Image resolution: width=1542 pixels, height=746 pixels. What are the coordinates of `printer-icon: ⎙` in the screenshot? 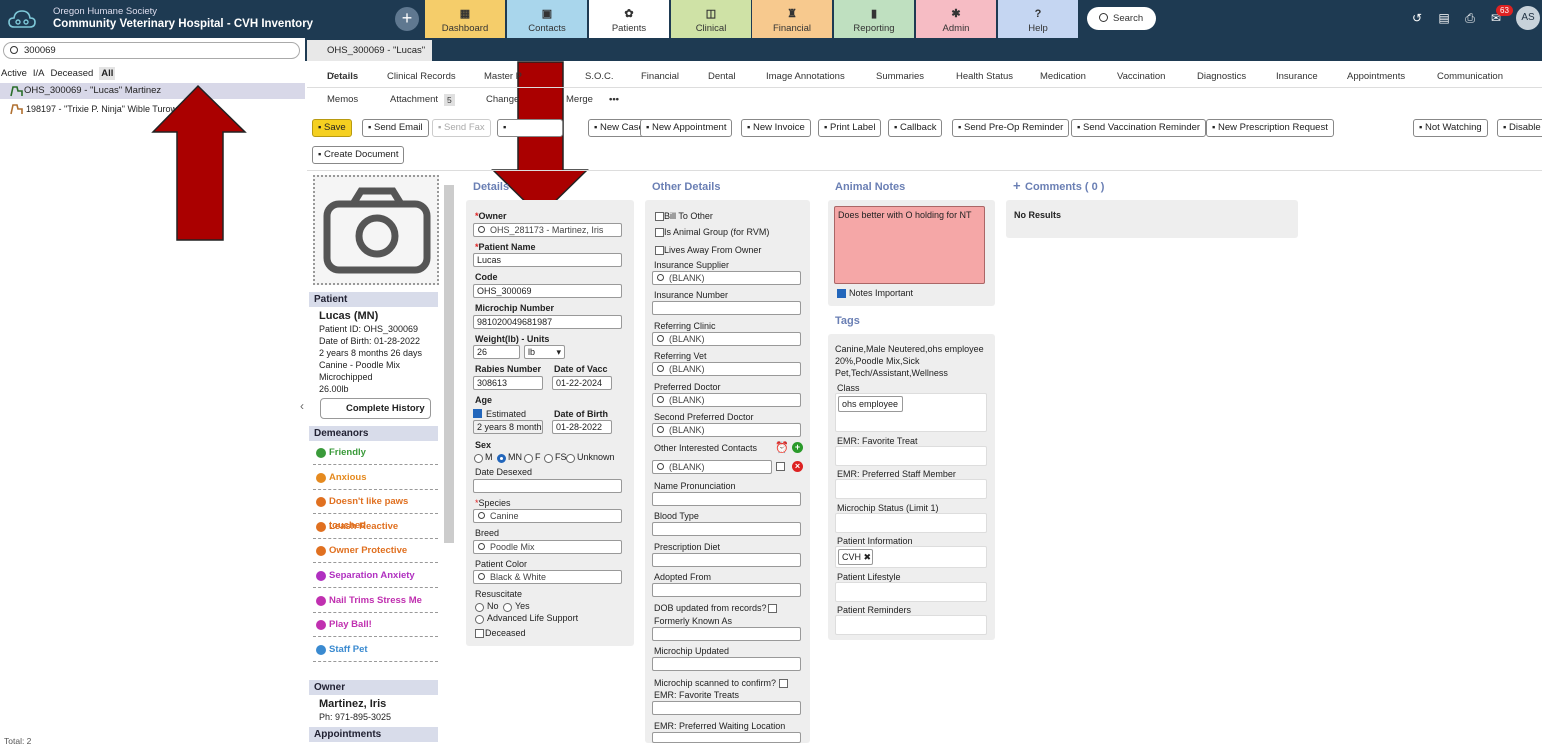 It's located at (1470, 18).